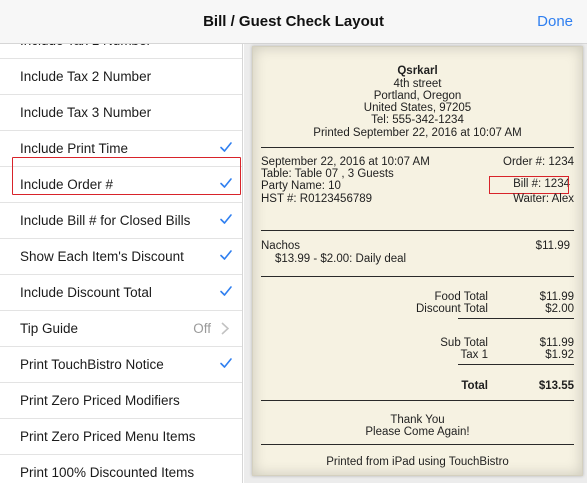 The height and width of the screenshot is (483, 587). I want to click on setting-label: Include Tax 1 Number, so click(85, 46).